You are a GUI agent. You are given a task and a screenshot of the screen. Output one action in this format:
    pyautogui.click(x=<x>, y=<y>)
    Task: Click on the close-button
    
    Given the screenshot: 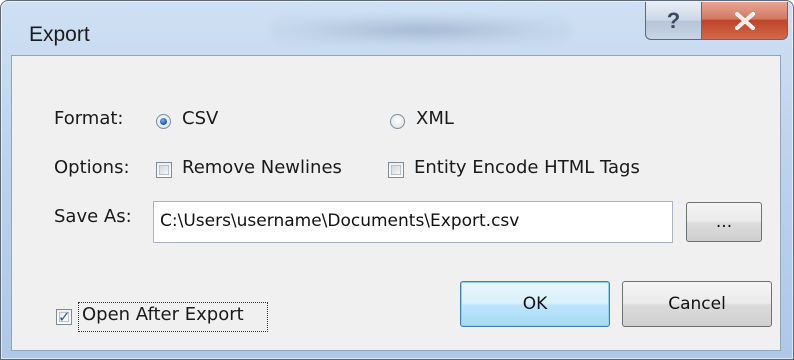 What is the action you would take?
    pyautogui.click(x=744, y=21)
    